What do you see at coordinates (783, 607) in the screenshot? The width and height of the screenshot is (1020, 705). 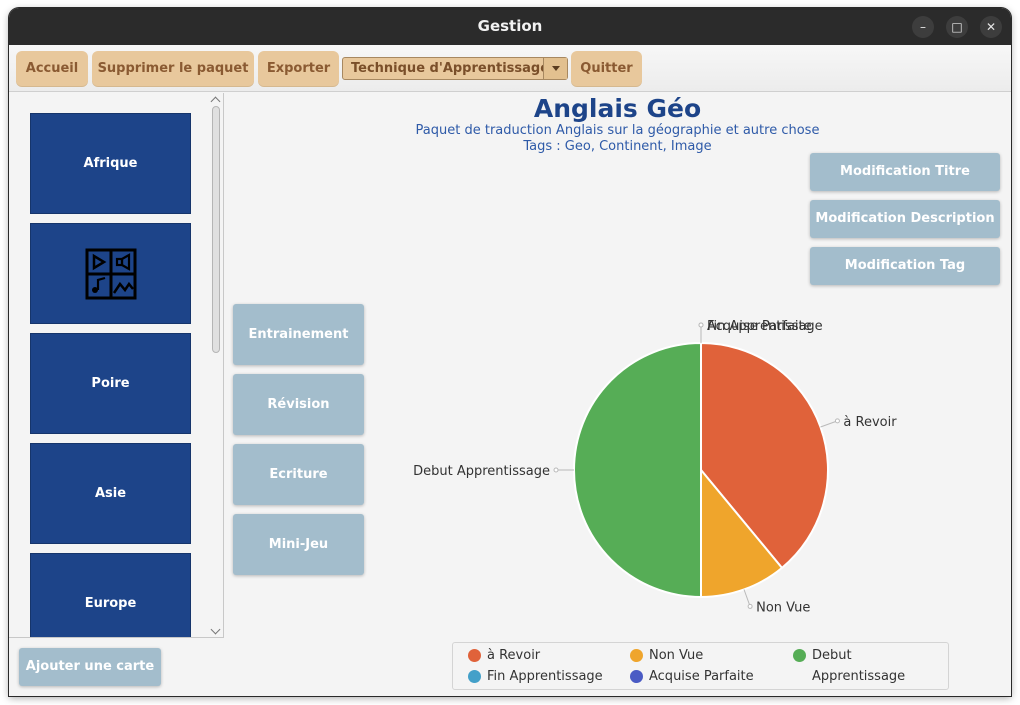 I see `slice-label: Non Vue` at bounding box center [783, 607].